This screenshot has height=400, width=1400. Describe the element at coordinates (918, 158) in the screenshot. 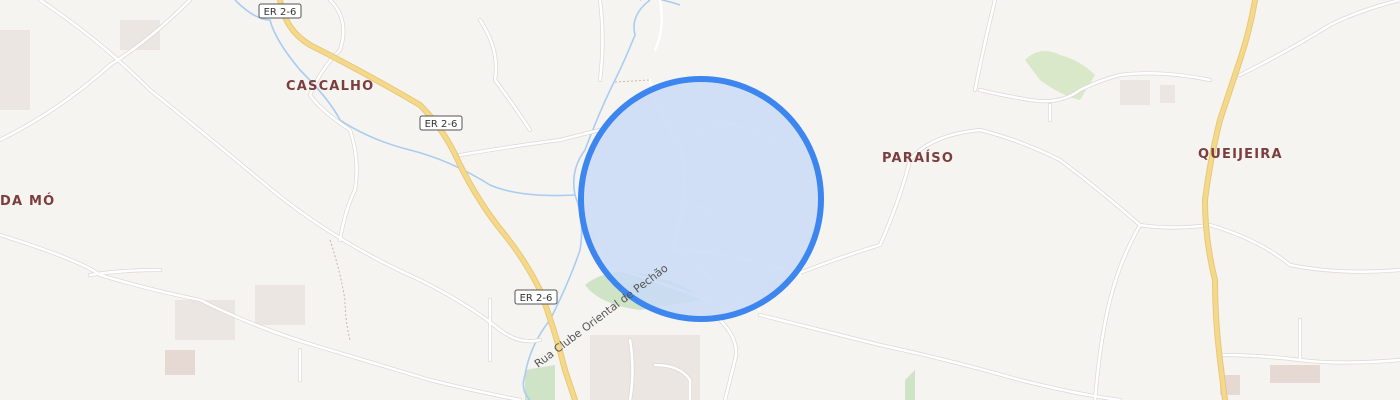

I see `place-label-paraiso: PARAÍSO` at that location.